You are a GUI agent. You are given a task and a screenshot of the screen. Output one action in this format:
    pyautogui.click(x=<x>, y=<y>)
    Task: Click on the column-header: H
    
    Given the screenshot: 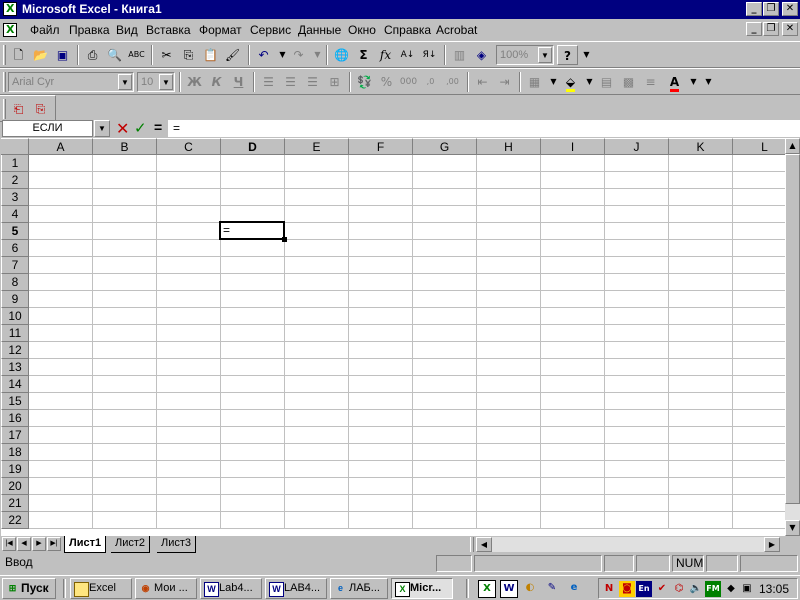 What is the action you would take?
    pyautogui.click(x=509, y=146)
    